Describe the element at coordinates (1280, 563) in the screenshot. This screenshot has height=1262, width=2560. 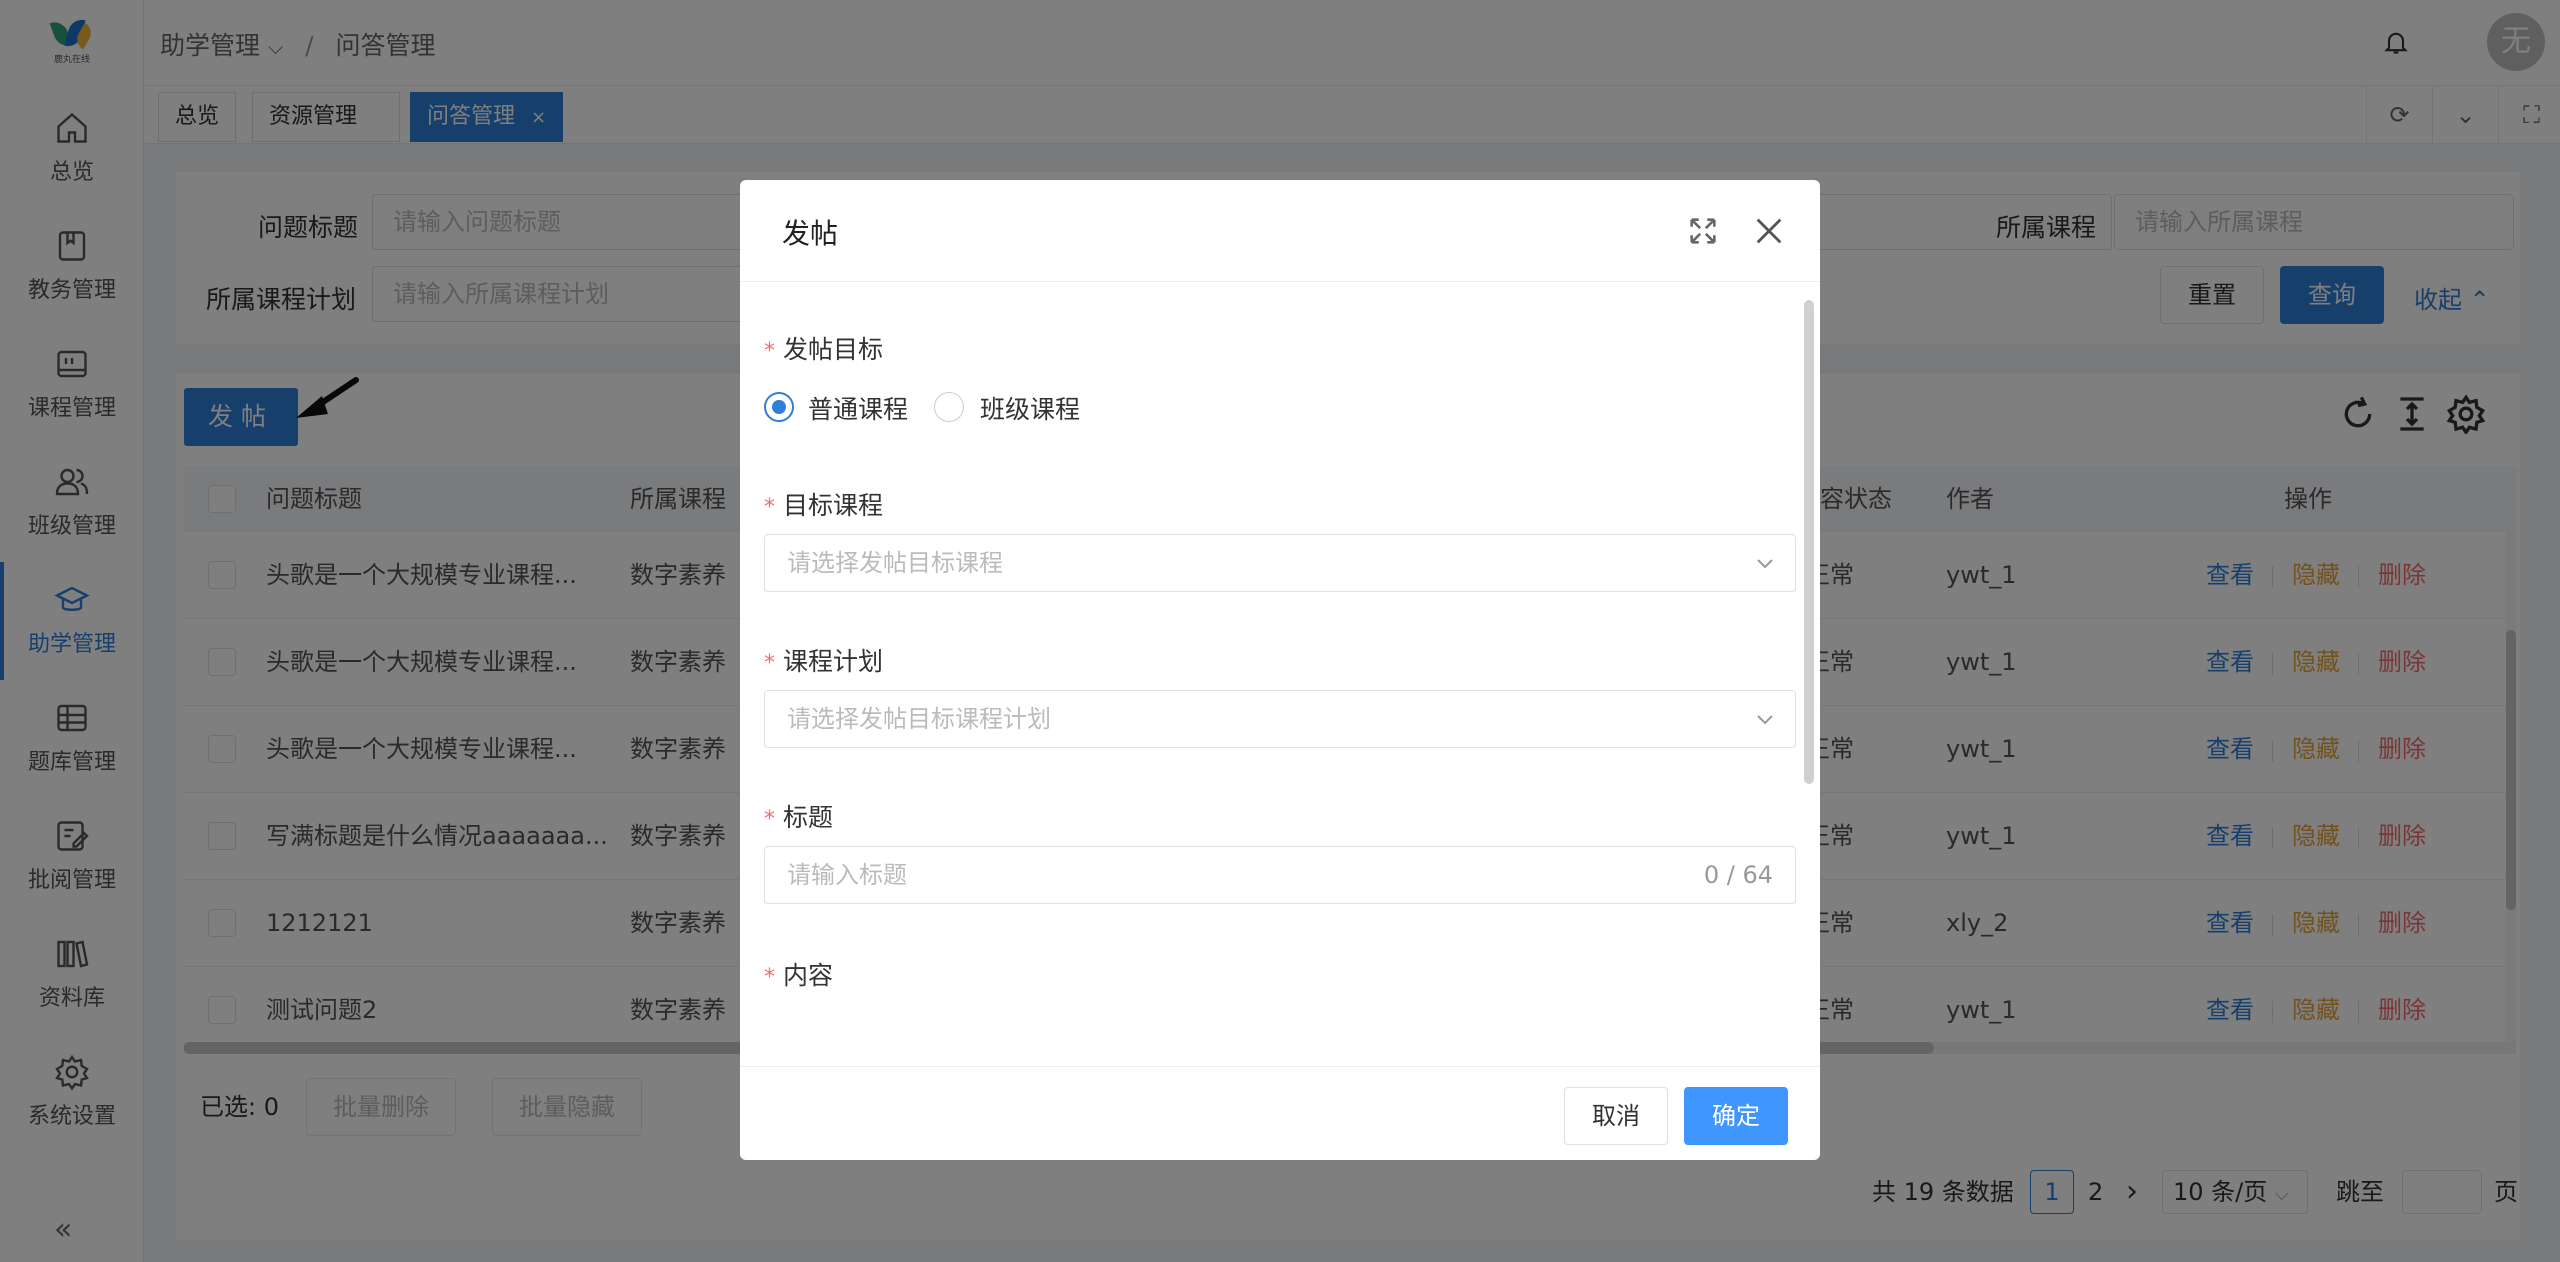
I see `target-course-select: 请选择发帖目标课程` at that location.